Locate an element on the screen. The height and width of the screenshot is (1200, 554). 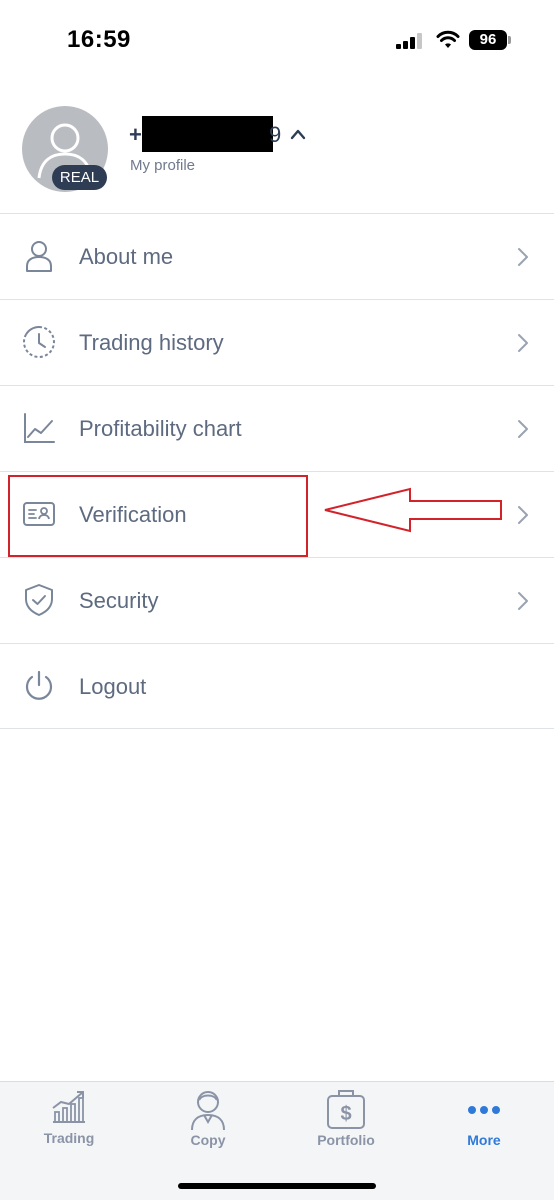
menu-label: Logout is located at coordinates (113, 686).